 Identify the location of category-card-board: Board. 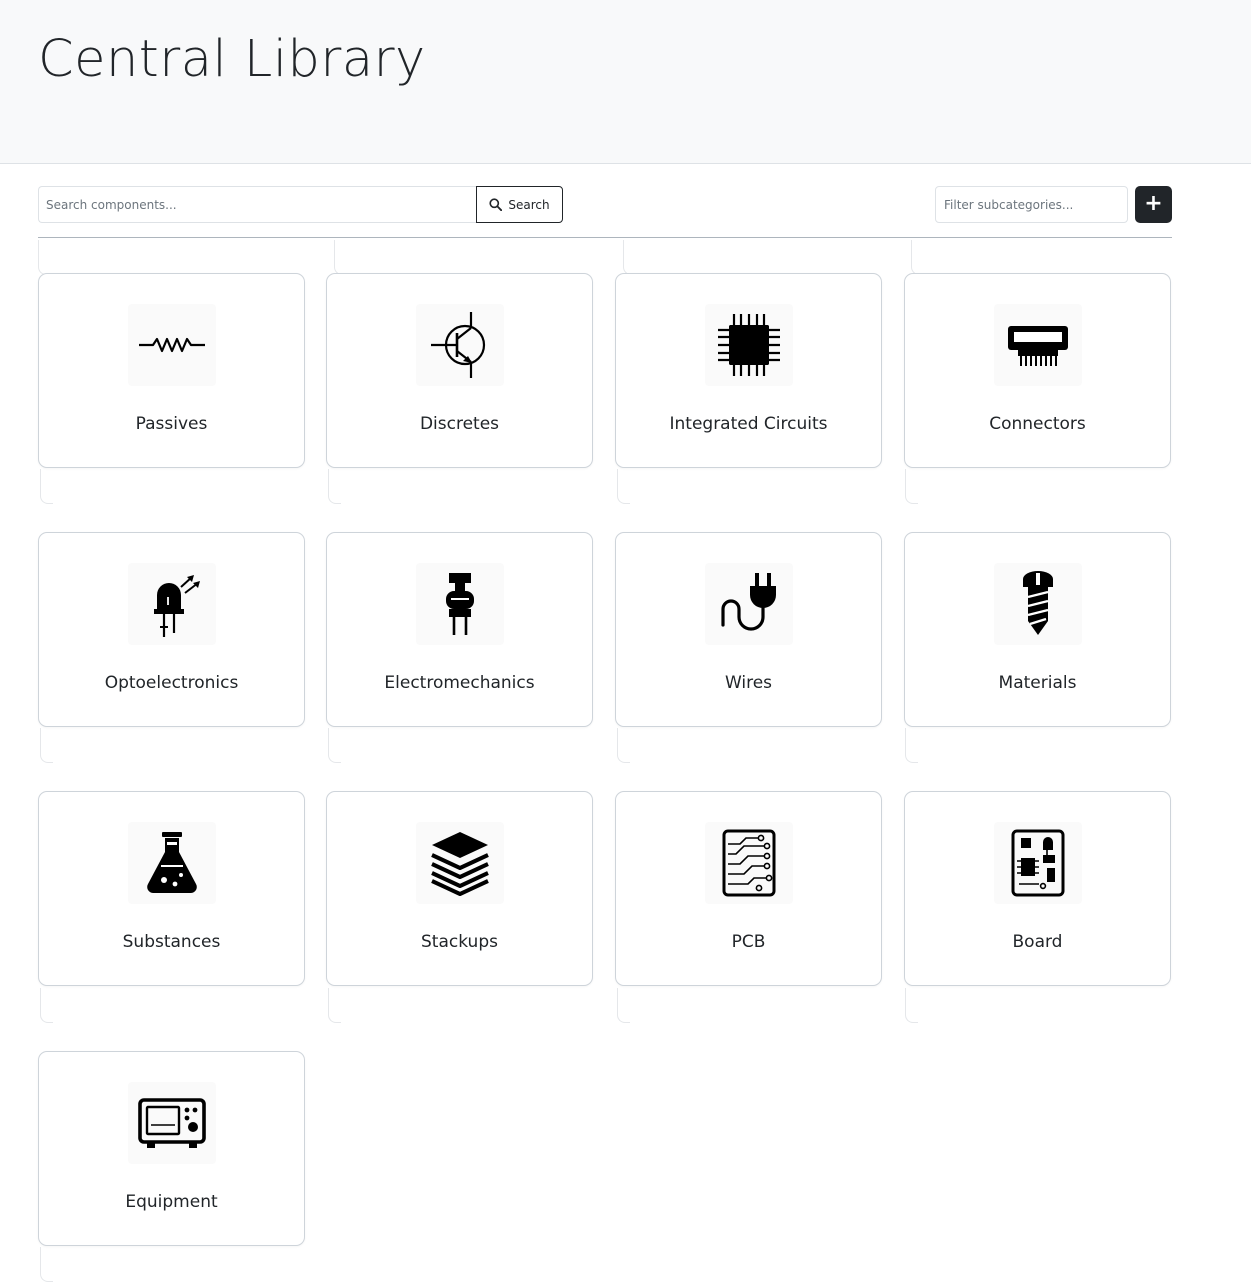
(1037, 888).